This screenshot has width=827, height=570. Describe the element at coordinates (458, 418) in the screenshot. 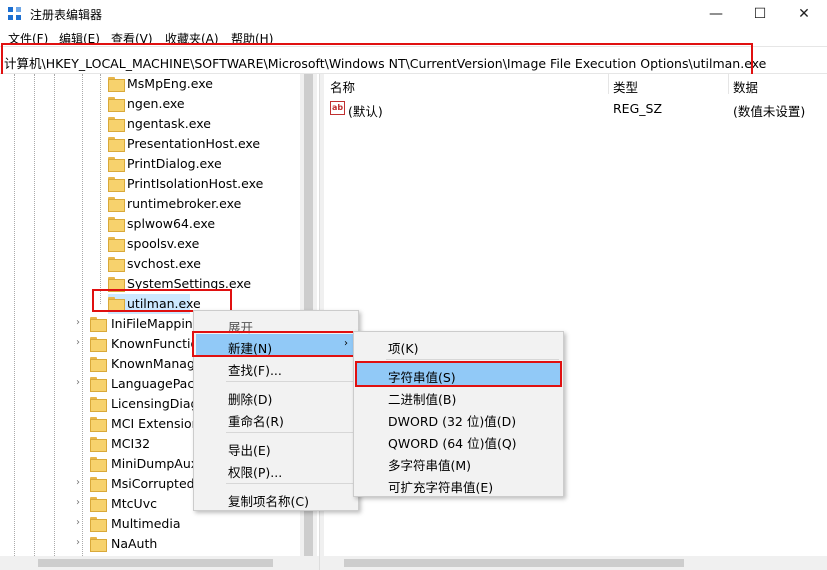

I see `submenu-dword-value: DWORD (32 位)值(D)` at that location.